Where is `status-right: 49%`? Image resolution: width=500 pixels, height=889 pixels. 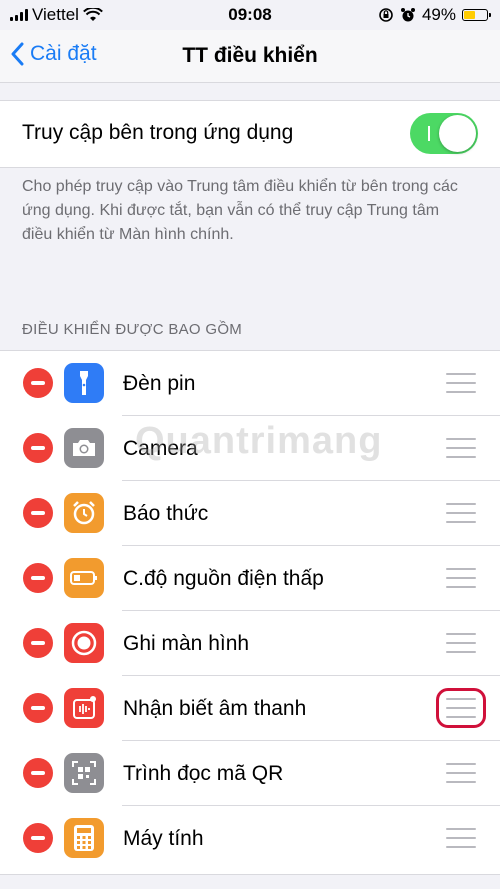
status-right: 49% is located at coordinates (434, 15).